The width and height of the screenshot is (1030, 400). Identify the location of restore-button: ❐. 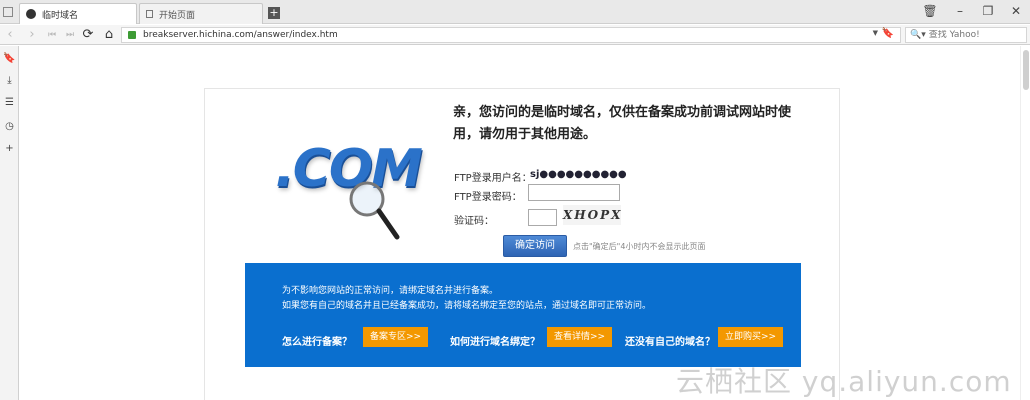
(988, 11).